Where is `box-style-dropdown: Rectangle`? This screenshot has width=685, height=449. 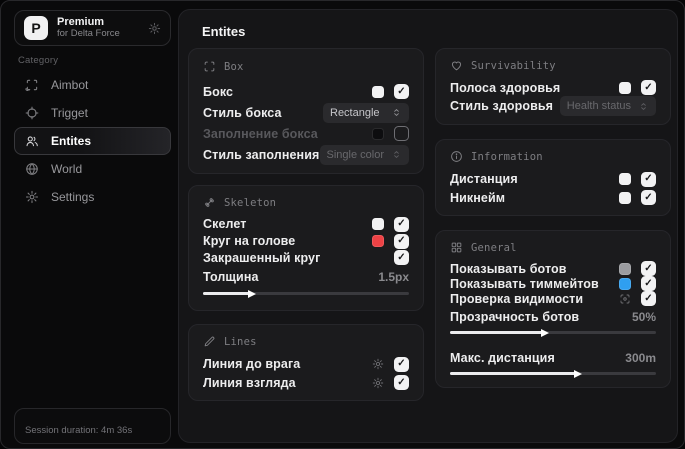
box-style-dropdown: Rectangle is located at coordinates (366, 112).